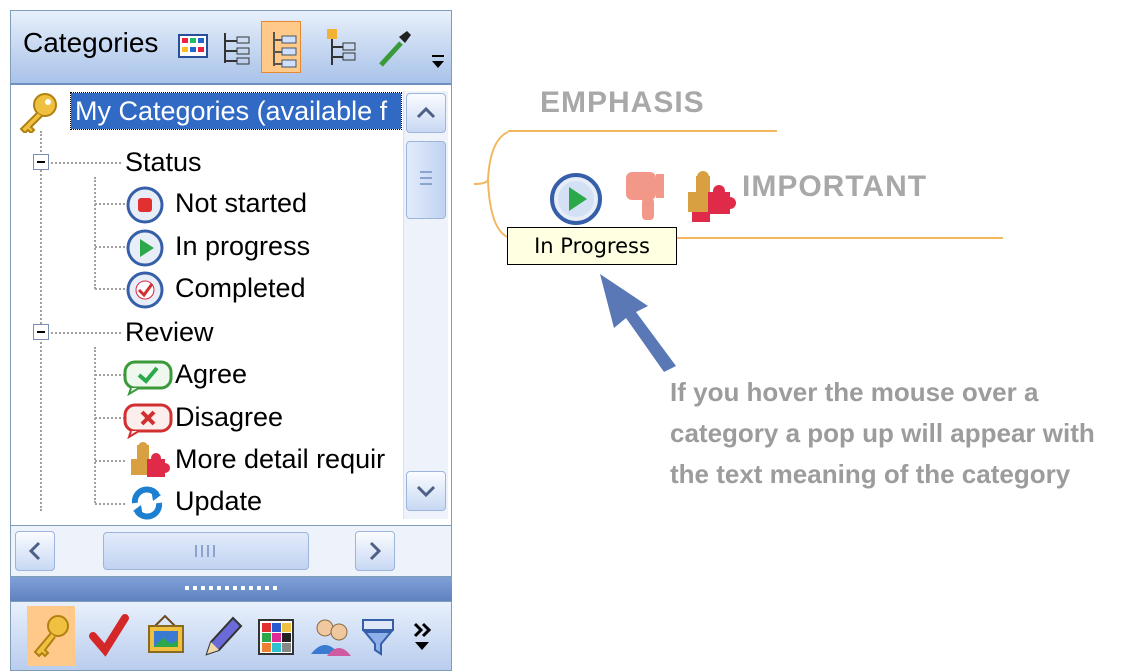  I want to click on update-icon, so click(147, 503).